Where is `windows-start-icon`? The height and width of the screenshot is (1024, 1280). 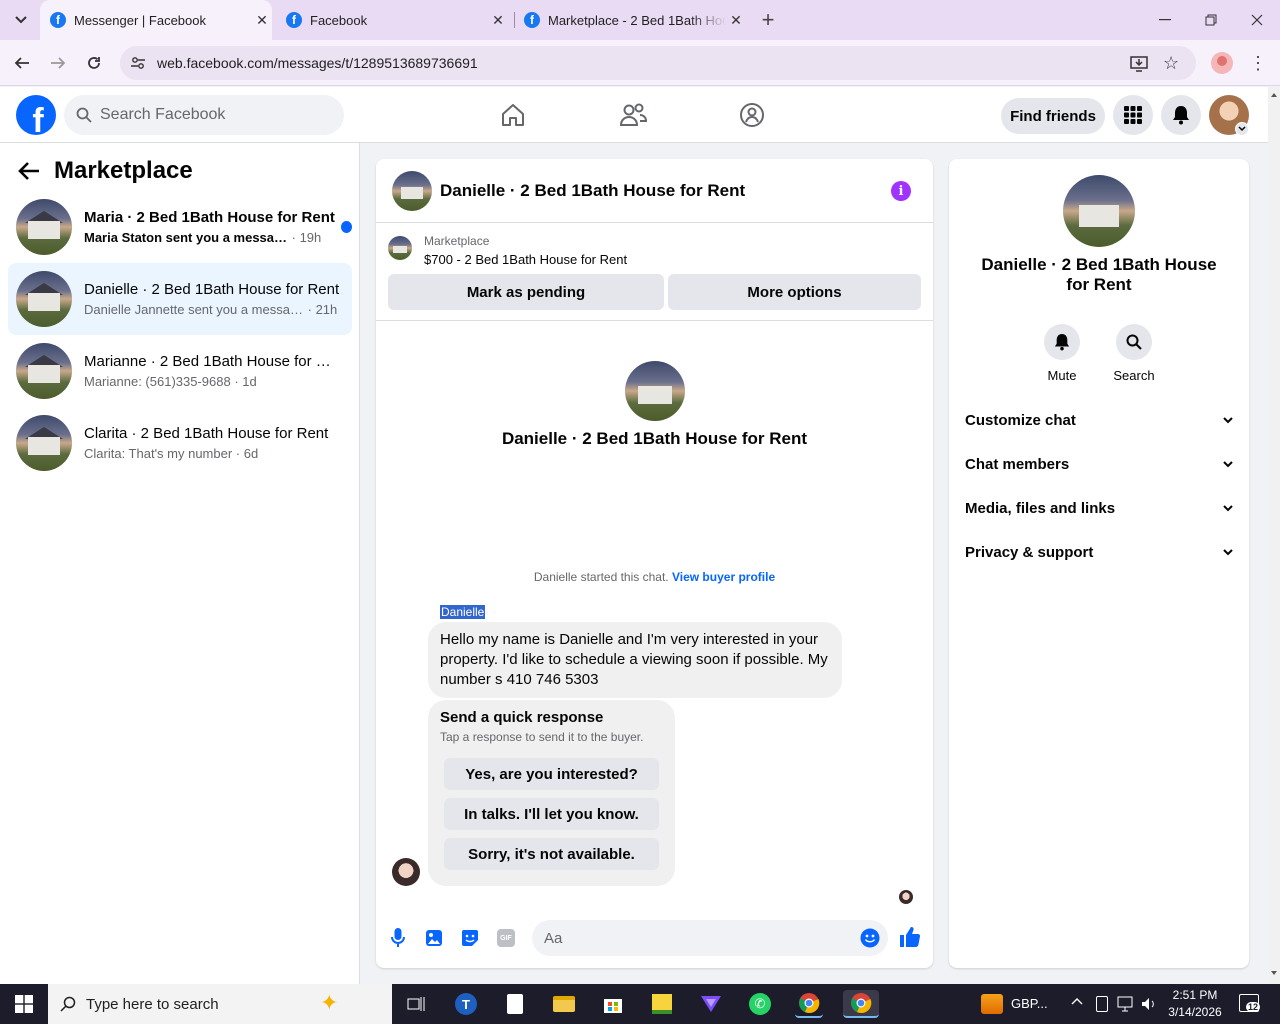
windows-start-icon is located at coordinates (24, 1004).